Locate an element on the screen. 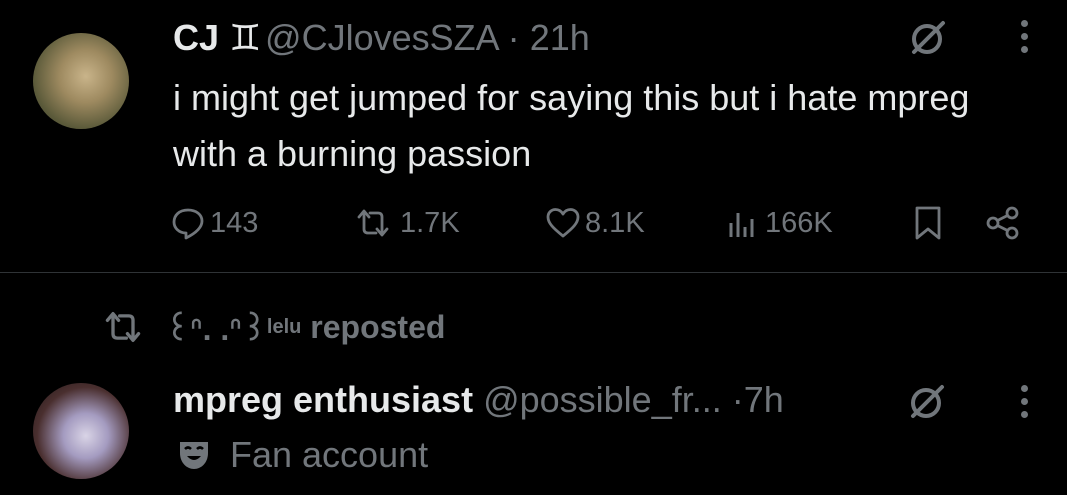  retweet-count: 1.7K is located at coordinates (430, 222).